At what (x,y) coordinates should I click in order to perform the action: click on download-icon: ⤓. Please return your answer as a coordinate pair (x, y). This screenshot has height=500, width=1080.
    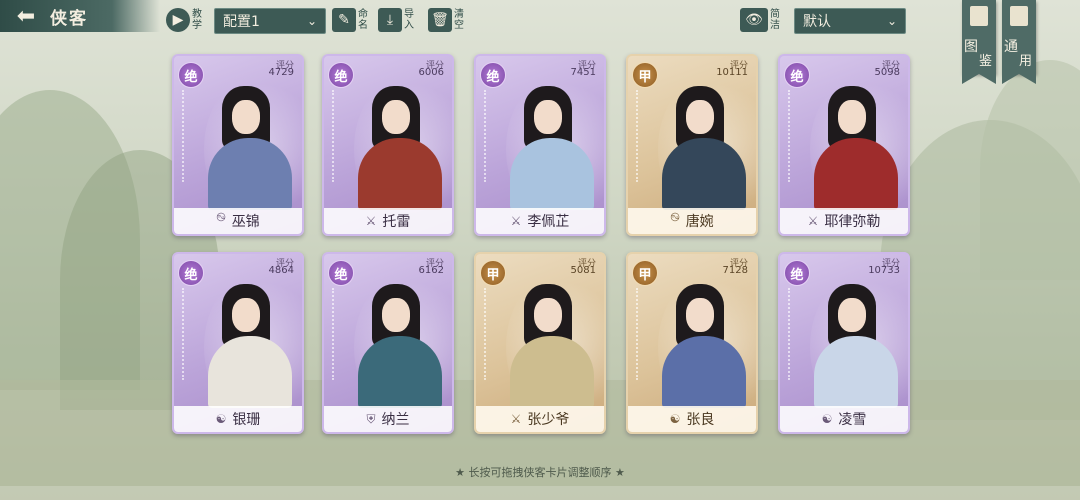
    Looking at the image, I should click on (390, 20).